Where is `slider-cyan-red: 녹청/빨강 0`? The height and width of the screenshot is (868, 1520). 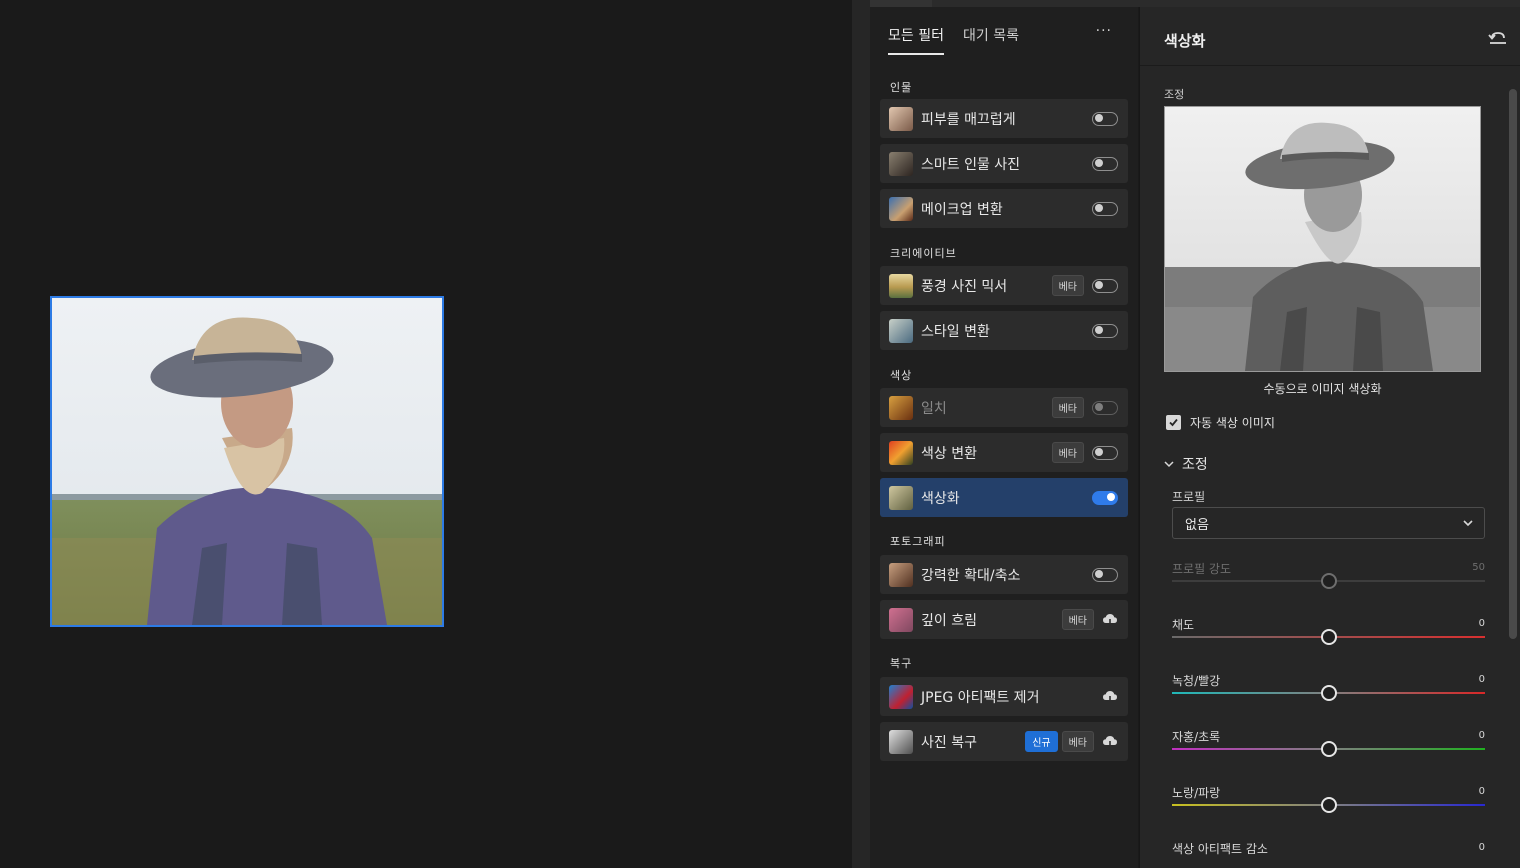 slider-cyan-red: 녹청/빨강 0 is located at coordinates (1328, 692).